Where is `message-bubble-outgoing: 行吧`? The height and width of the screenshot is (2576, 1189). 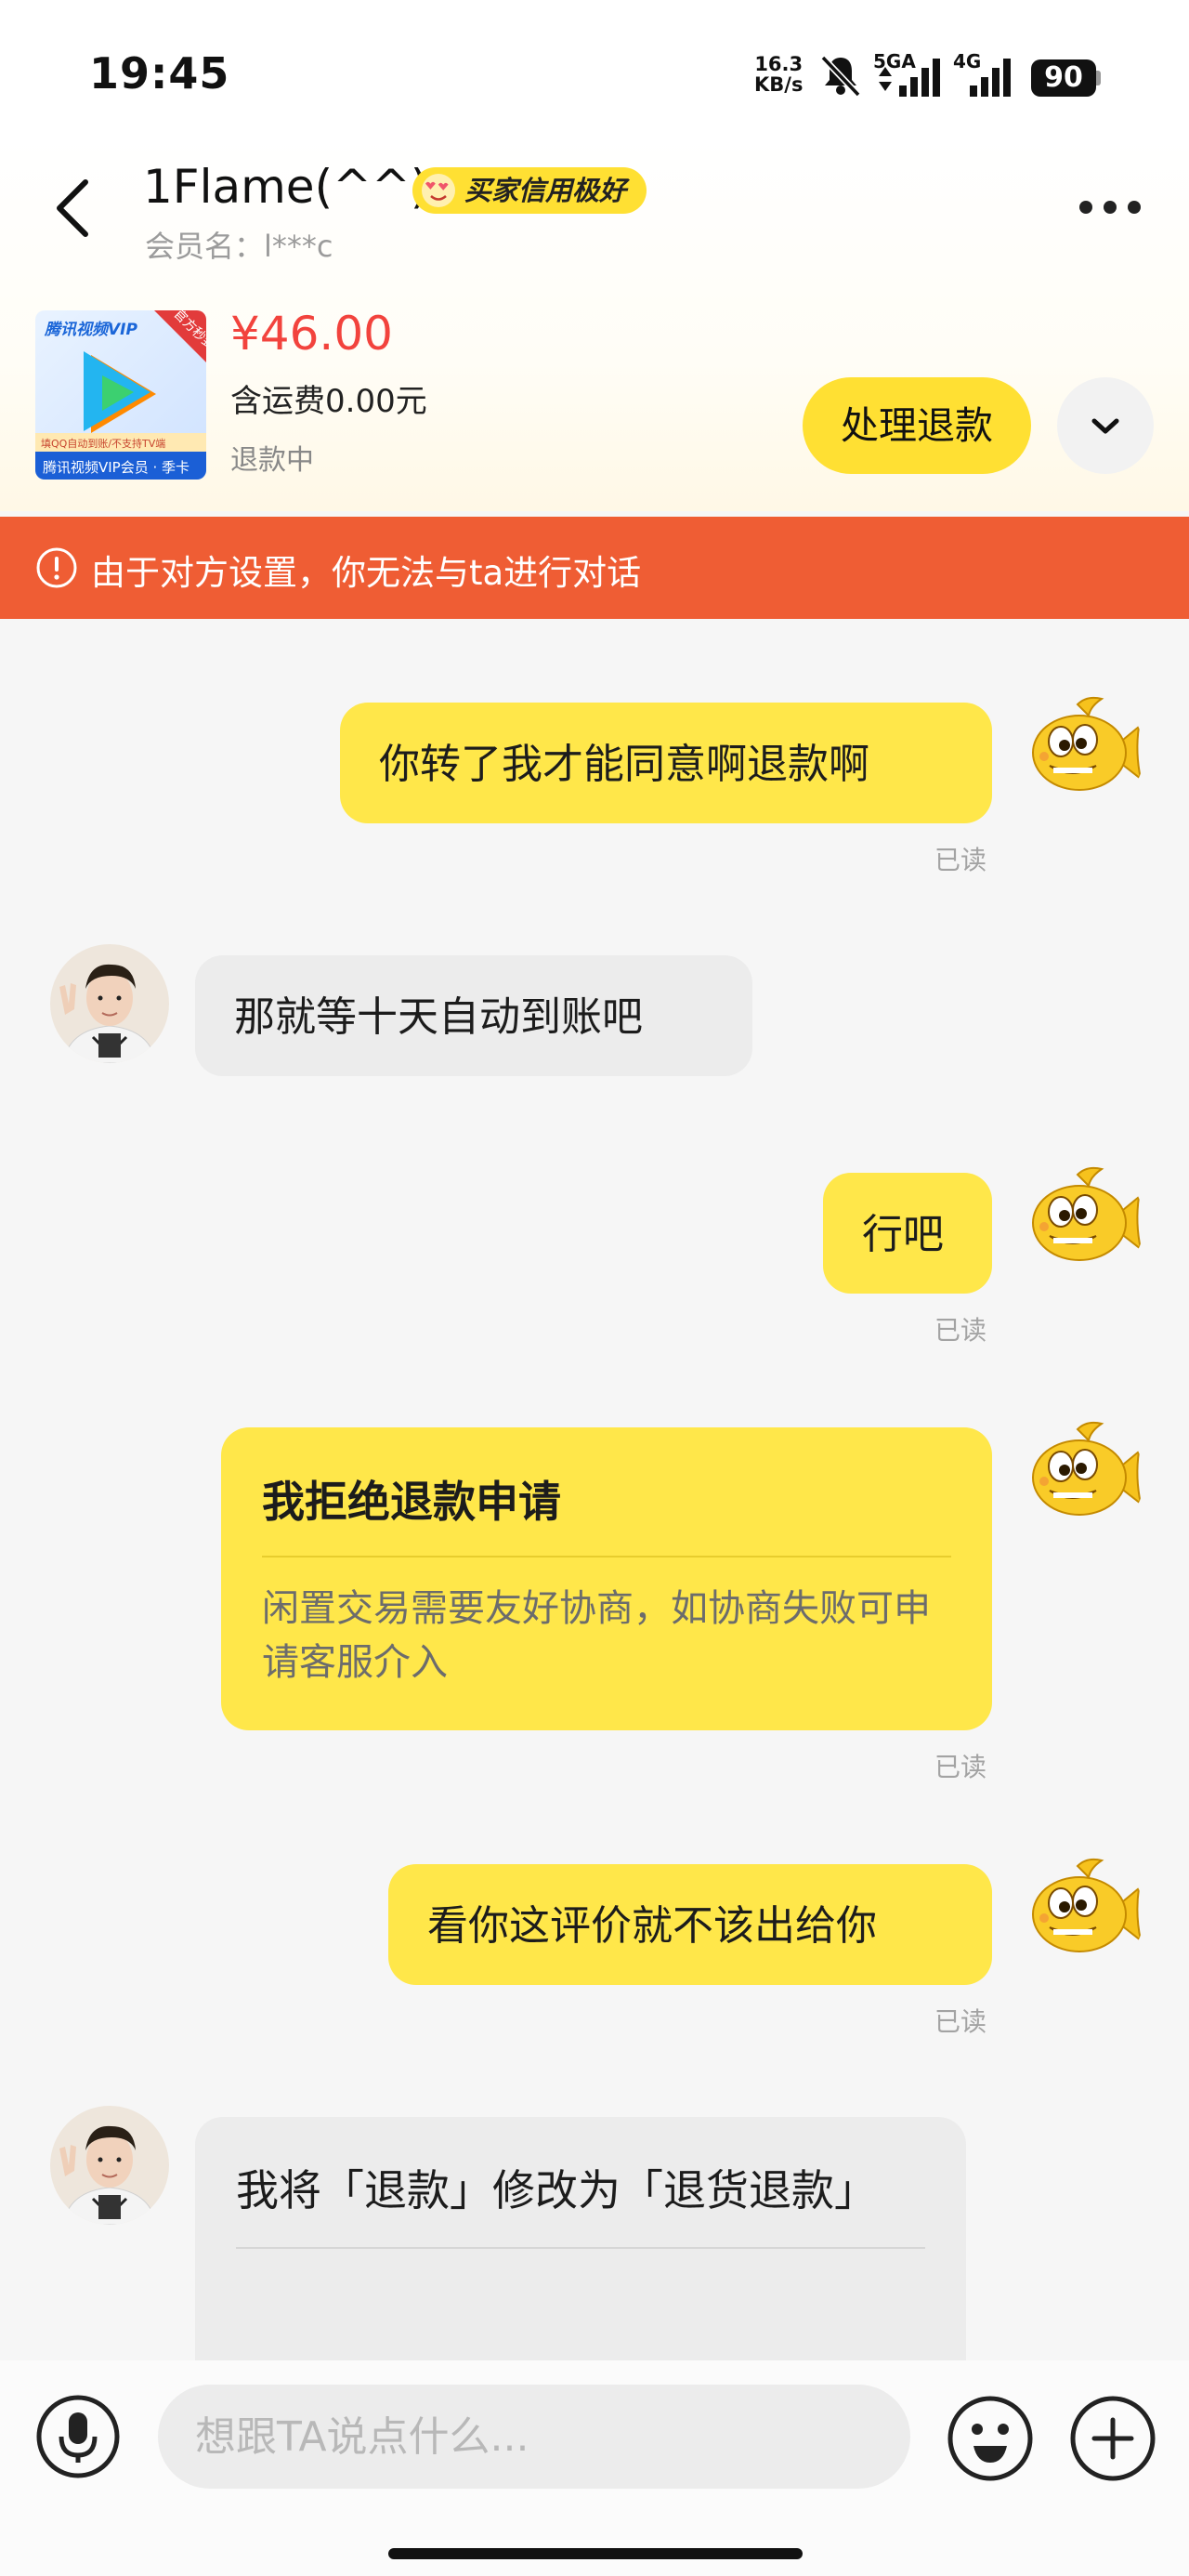
message-bubble-outgoing: 行吧 is located at coordinates (907, 1233).